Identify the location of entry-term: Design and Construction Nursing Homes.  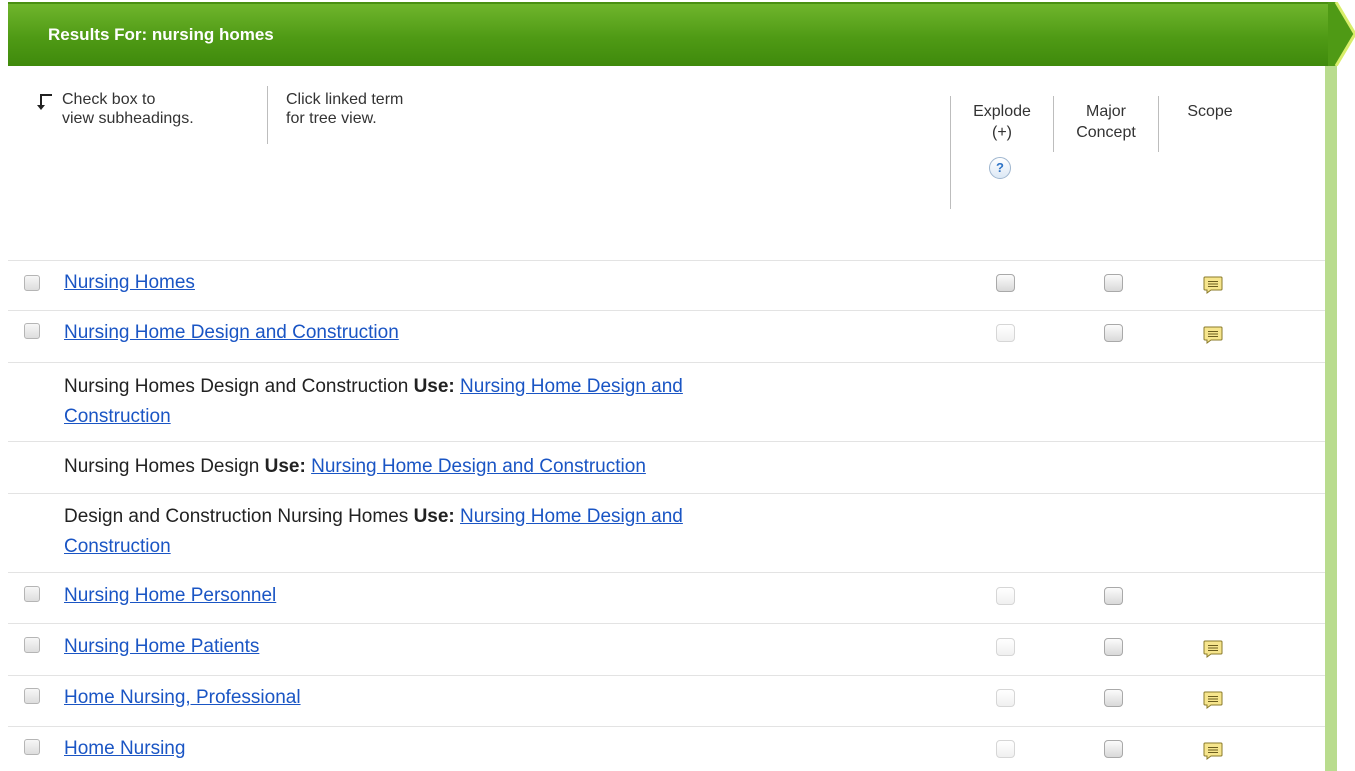
(236, 516).